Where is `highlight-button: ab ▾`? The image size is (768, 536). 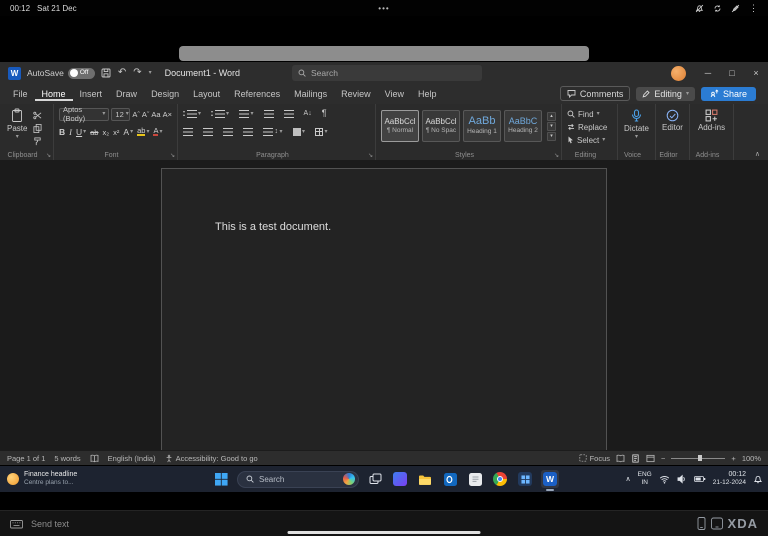 highlight-button: ab ▾ is located at coordinates (143, 132).